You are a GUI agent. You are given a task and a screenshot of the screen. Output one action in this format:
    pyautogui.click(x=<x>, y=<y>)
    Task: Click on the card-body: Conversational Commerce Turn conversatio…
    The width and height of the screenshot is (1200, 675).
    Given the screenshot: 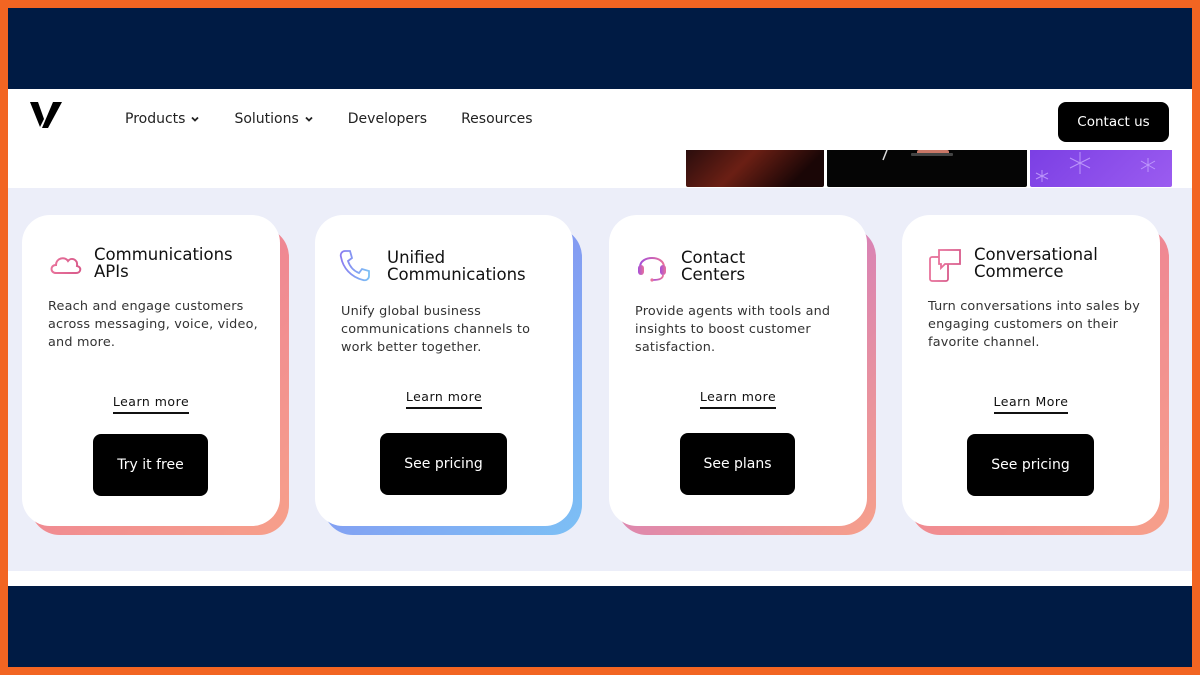 What is the action you would take?
    pyautogui.click(x=1031, y=370)
    